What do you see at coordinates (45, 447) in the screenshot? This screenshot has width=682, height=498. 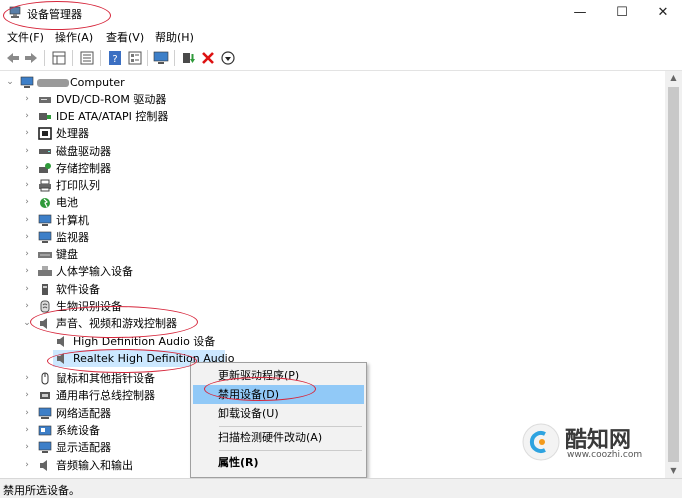 I see `display-adapter-icon` at bounding box center [45, 447].